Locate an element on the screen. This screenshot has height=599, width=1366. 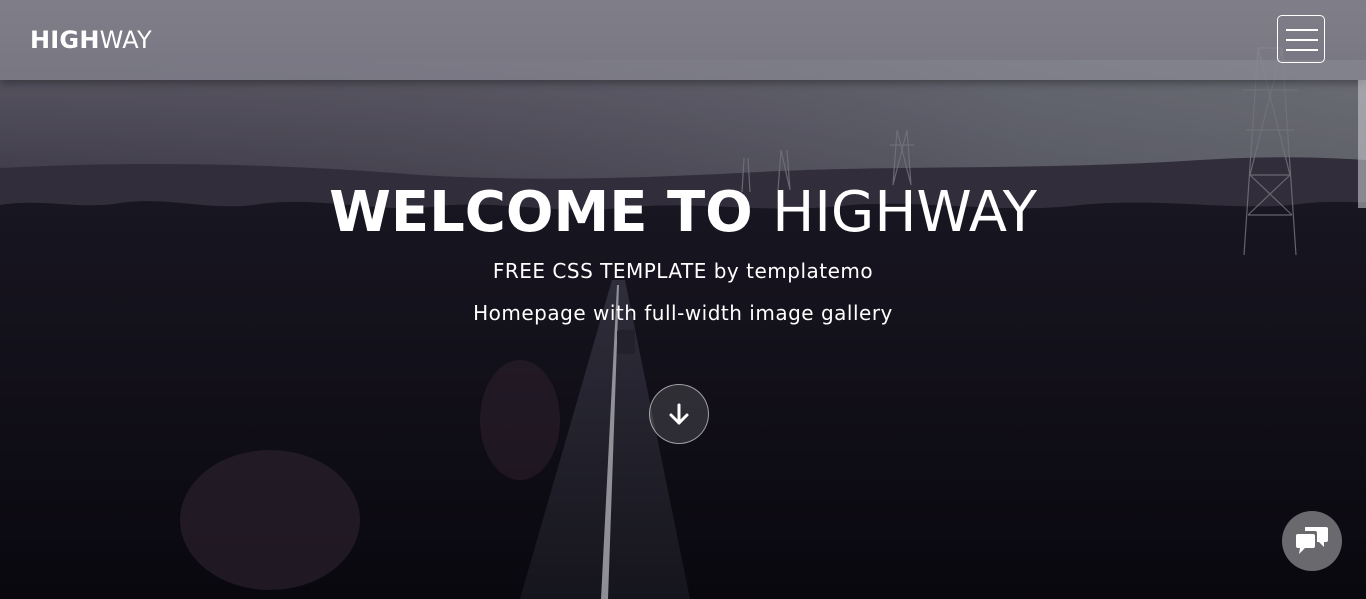
hero-title-light: HIGHWAY is located at coordinates (904, 212).